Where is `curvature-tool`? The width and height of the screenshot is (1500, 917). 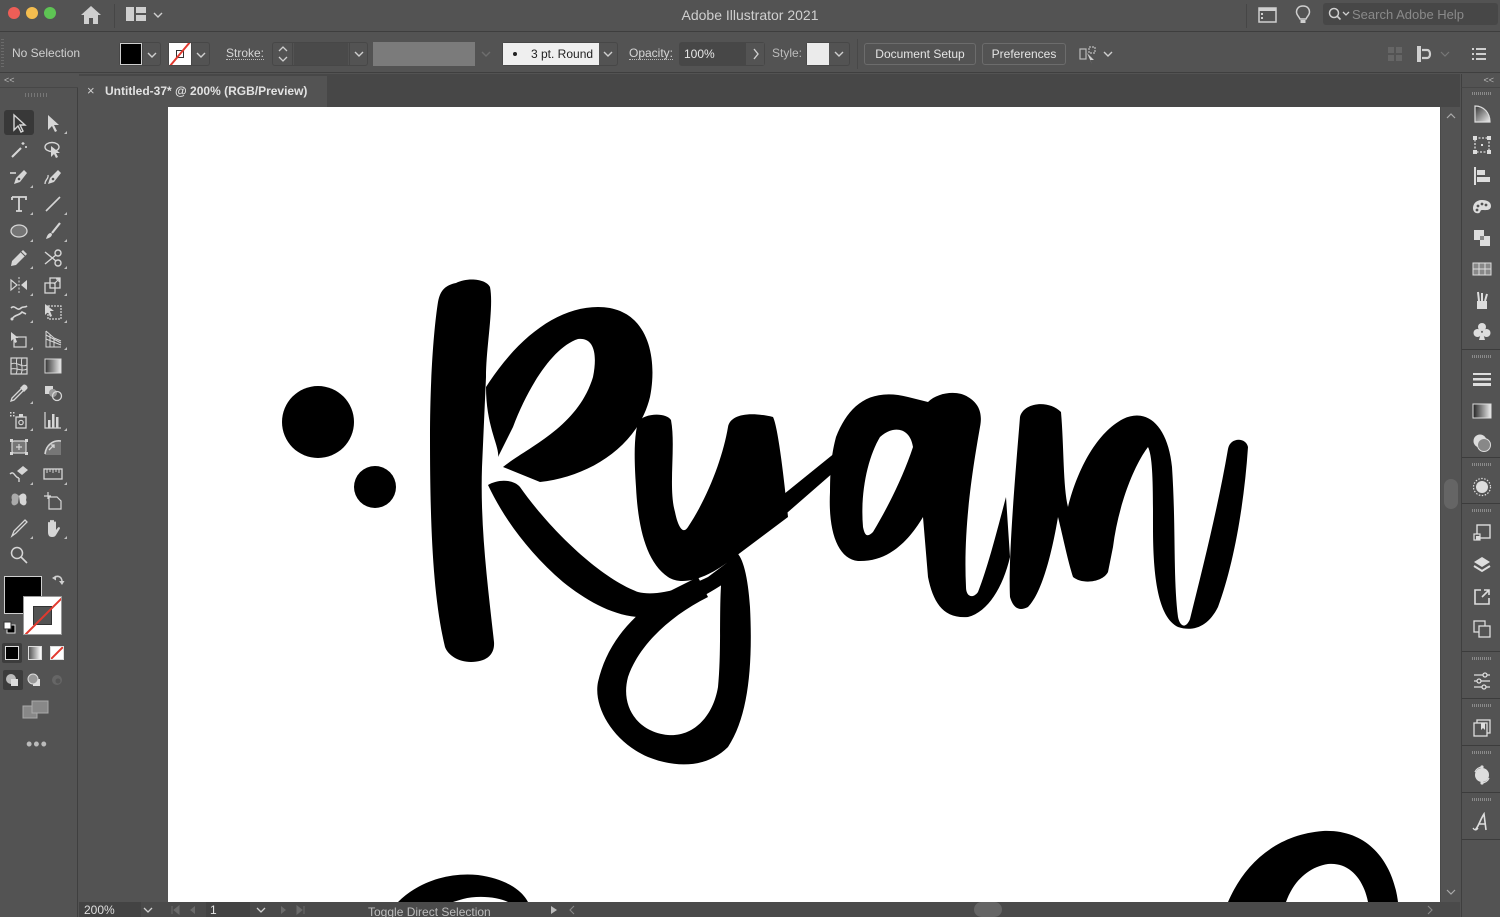 curvature-tool is located at coordinates (53, 176).